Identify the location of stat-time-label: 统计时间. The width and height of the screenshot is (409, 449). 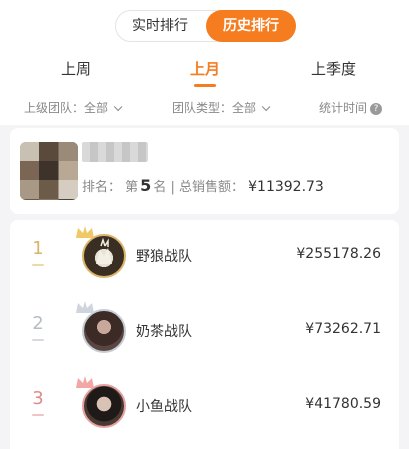
(343, 108).